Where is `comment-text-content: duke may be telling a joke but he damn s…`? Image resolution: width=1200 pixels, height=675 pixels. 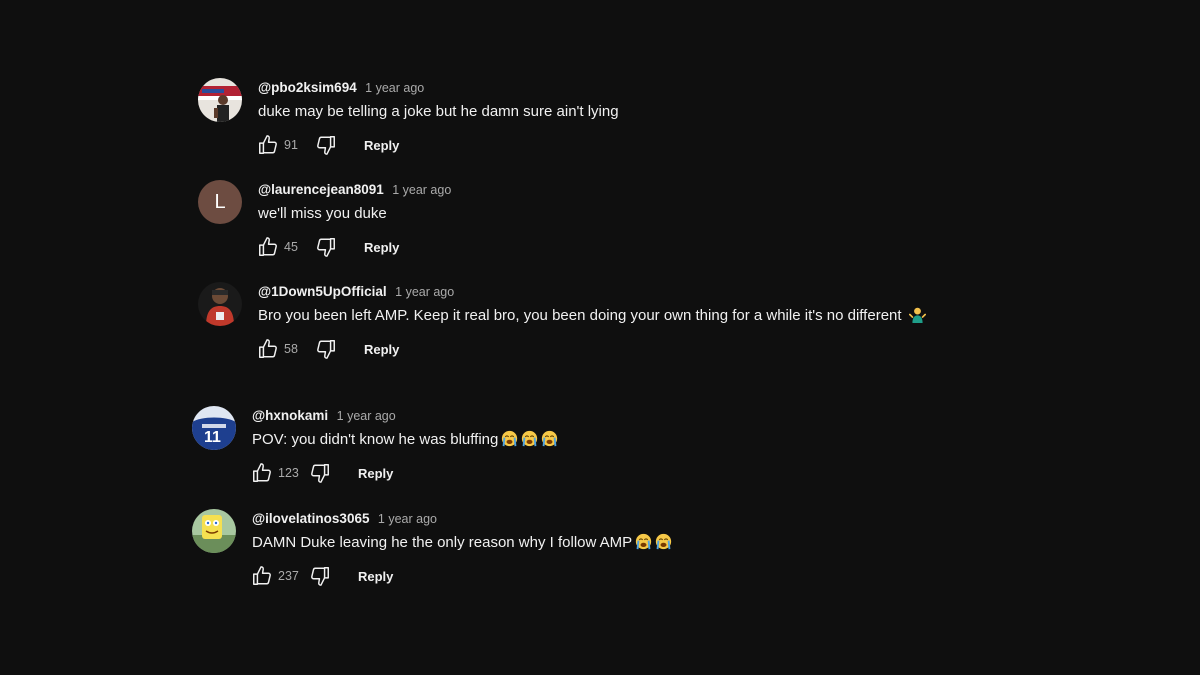
comment-text-content: duke may be telling a joke but he damn s… is located at coordinates (438, 111).